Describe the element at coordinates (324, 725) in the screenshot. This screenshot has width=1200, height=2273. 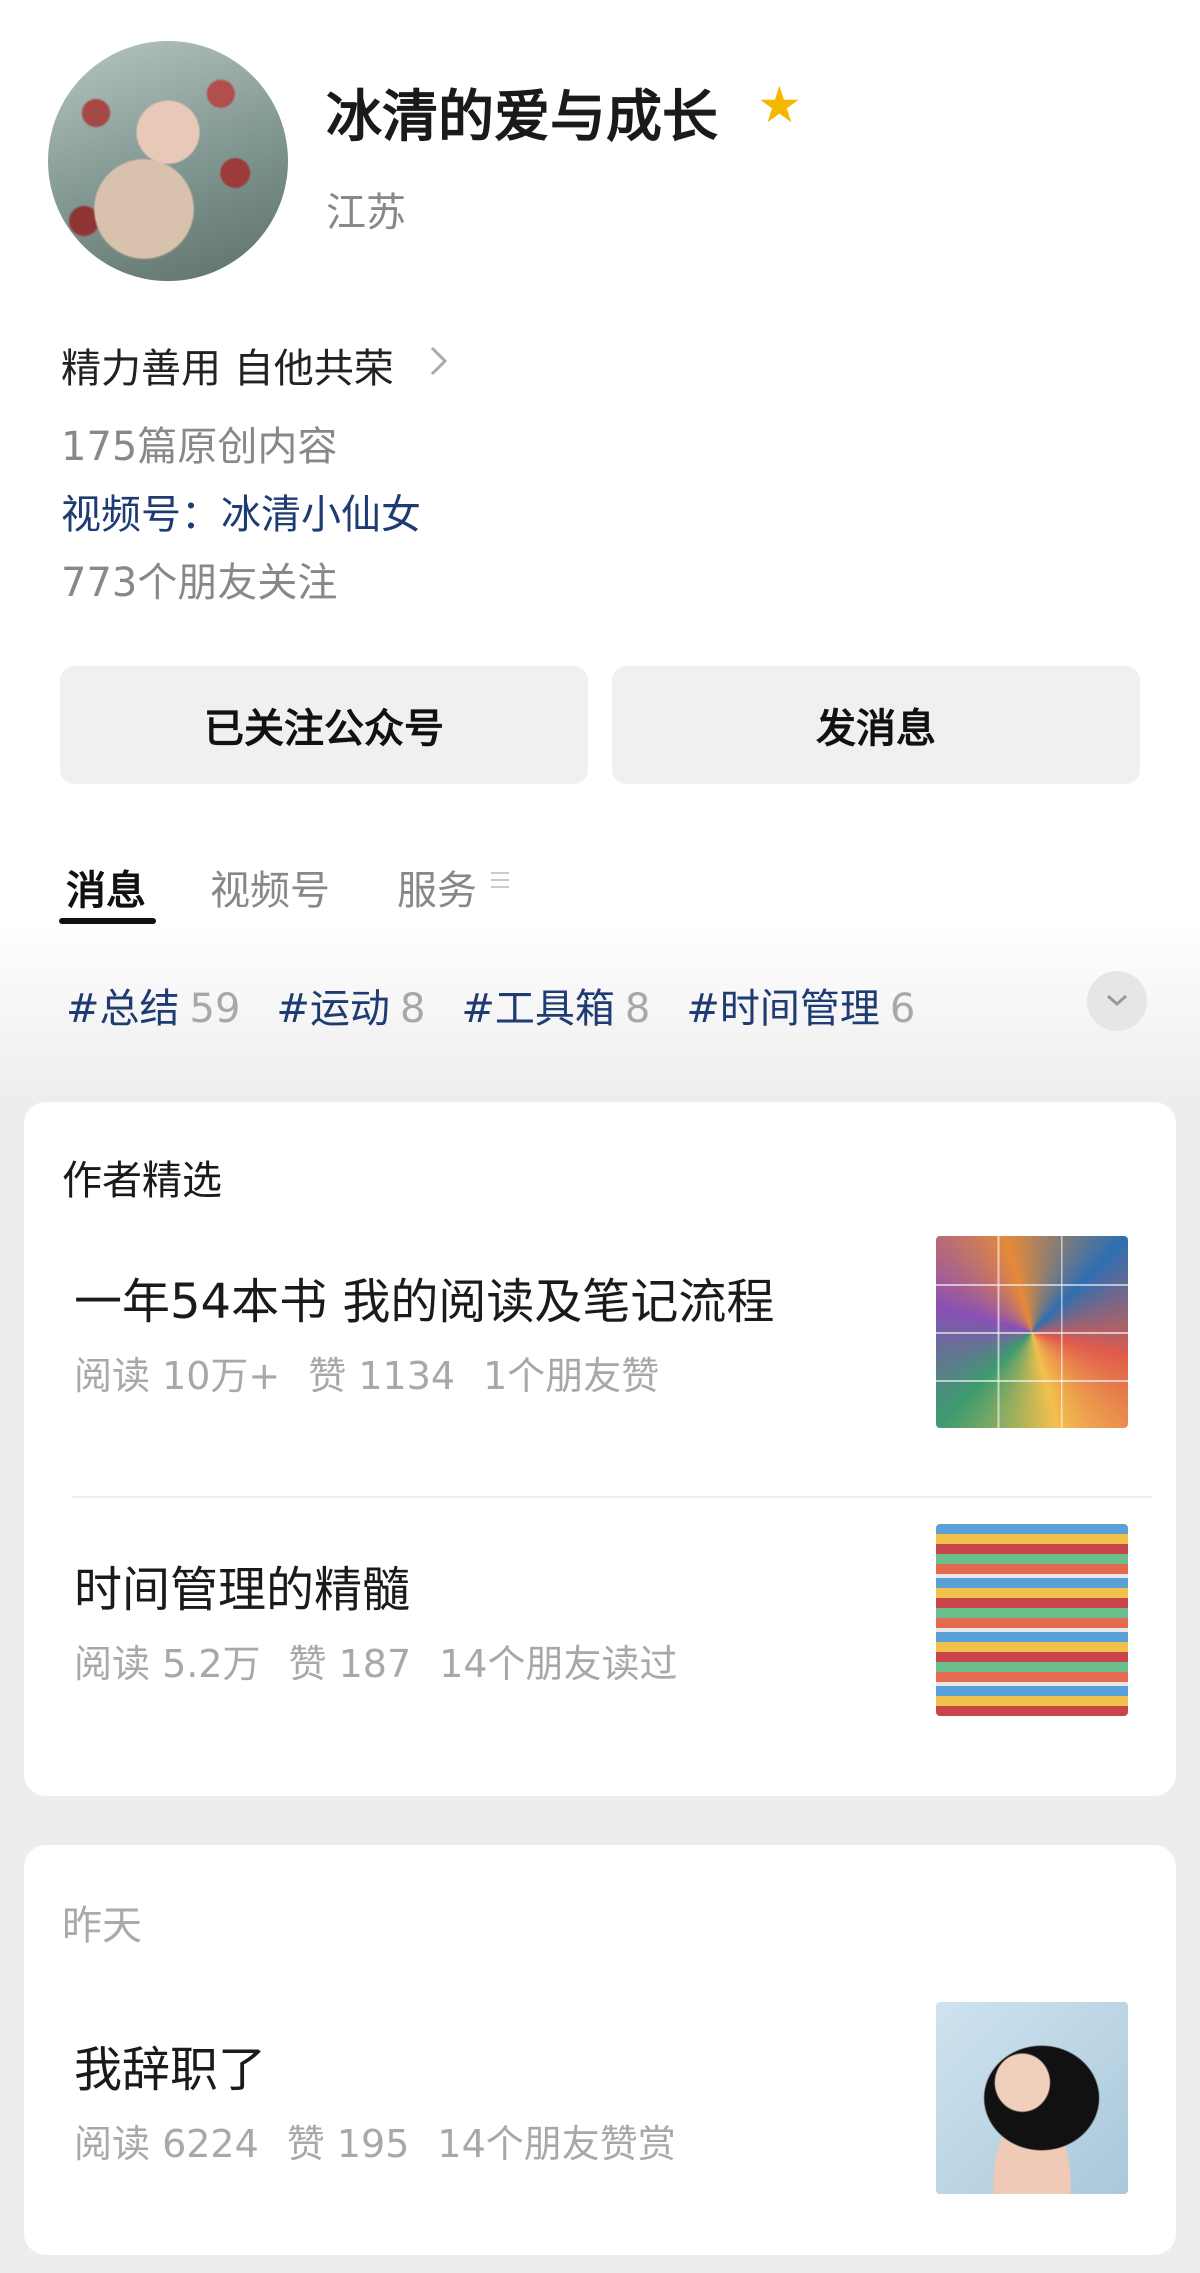
I see `followed-button: 已关注公众号` at that location.